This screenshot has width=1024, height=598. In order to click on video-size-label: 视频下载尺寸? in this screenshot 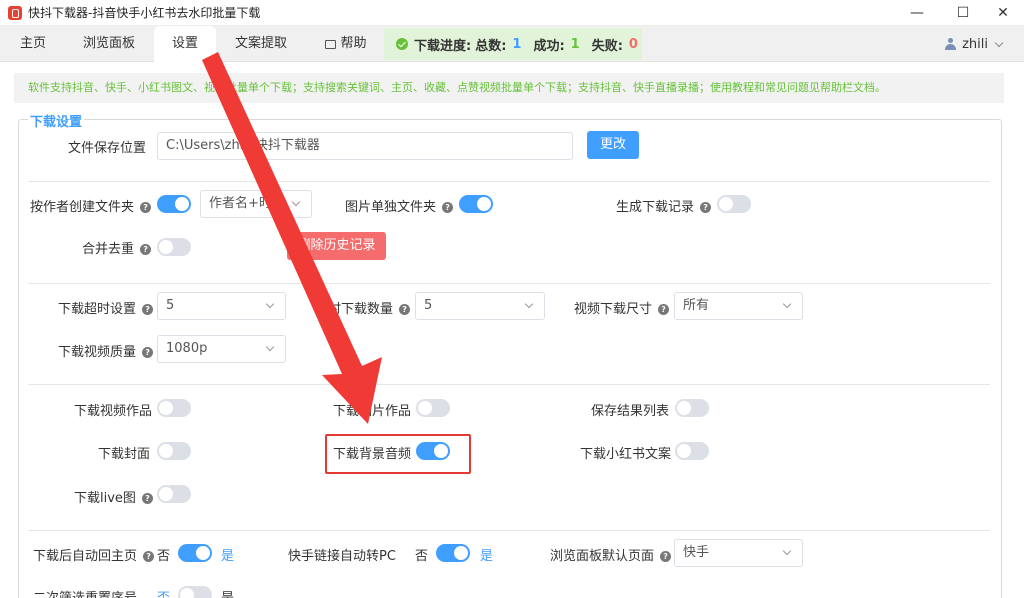, I will do `click(622, 307)`.